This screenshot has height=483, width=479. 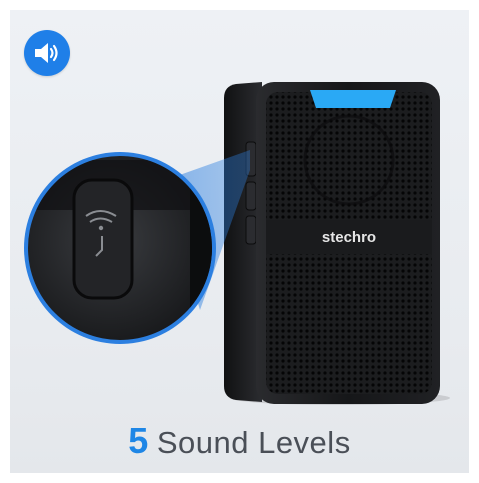 I want to click on led-indicator, so click(x=353, y=99).